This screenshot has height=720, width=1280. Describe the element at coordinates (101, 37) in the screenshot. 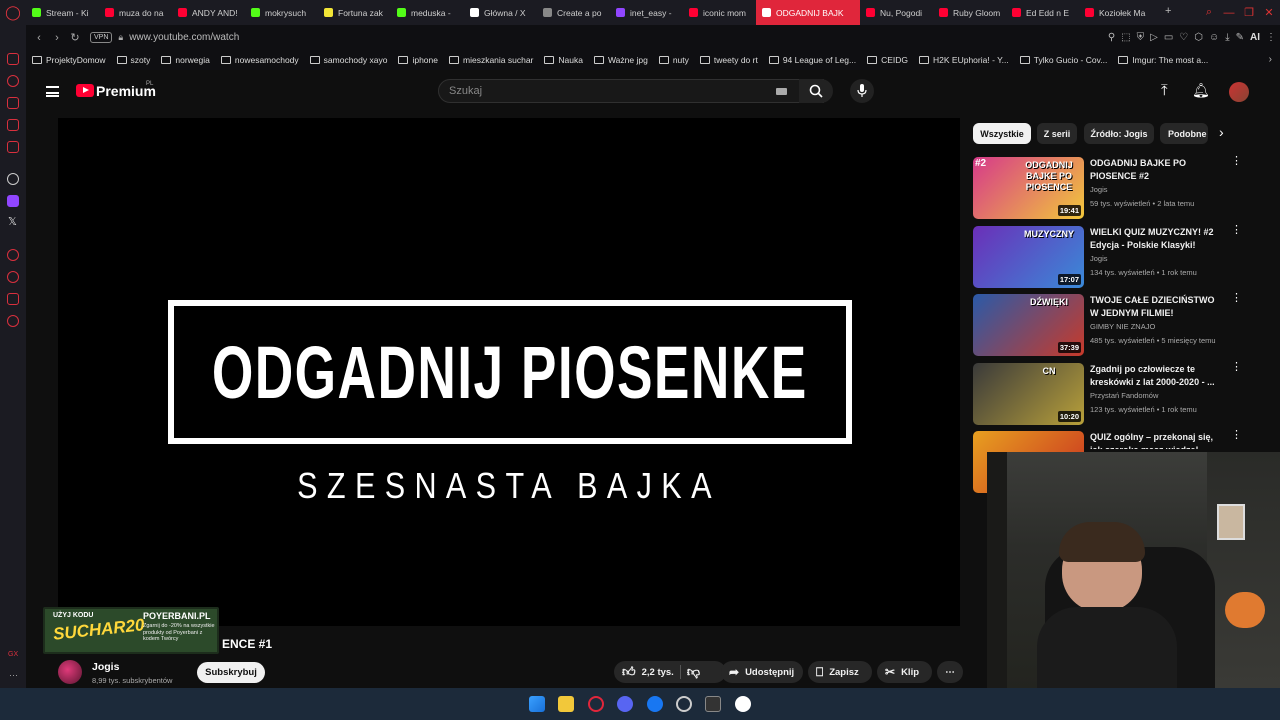

I see `vpn-badge: VPN` at that location.